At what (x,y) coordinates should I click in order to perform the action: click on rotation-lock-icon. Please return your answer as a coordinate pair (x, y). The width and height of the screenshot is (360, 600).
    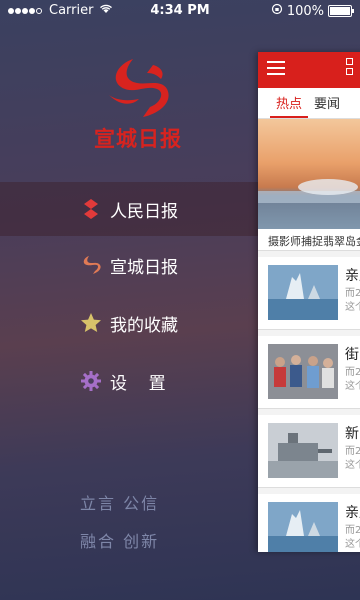
    Looking at the image, I should click on (277, 11).